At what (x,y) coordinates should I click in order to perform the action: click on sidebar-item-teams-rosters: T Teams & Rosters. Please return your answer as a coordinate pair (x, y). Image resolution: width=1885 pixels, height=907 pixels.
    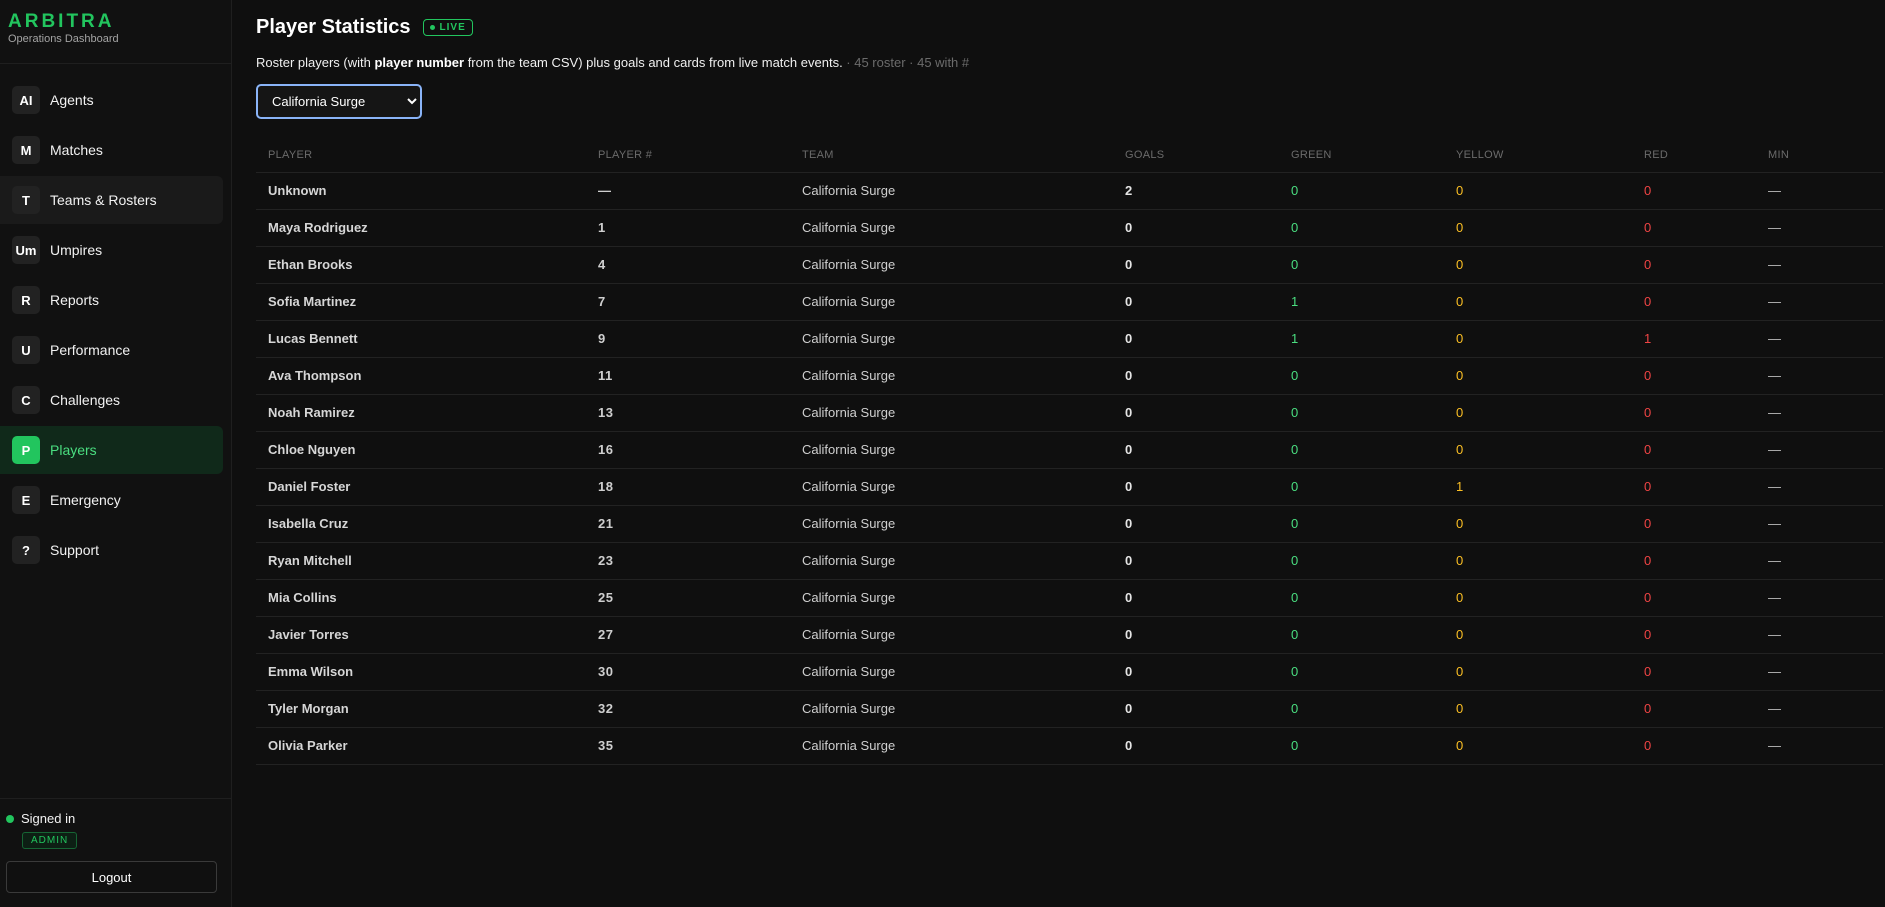
    Looking at the image, I should click on (111, 200).